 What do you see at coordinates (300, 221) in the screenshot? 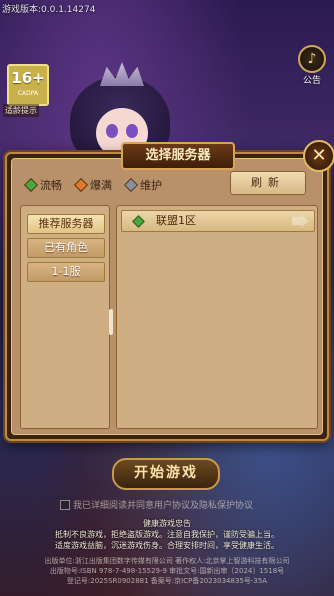
I see `arrow-right-icon` at bounding box center [300, 221].